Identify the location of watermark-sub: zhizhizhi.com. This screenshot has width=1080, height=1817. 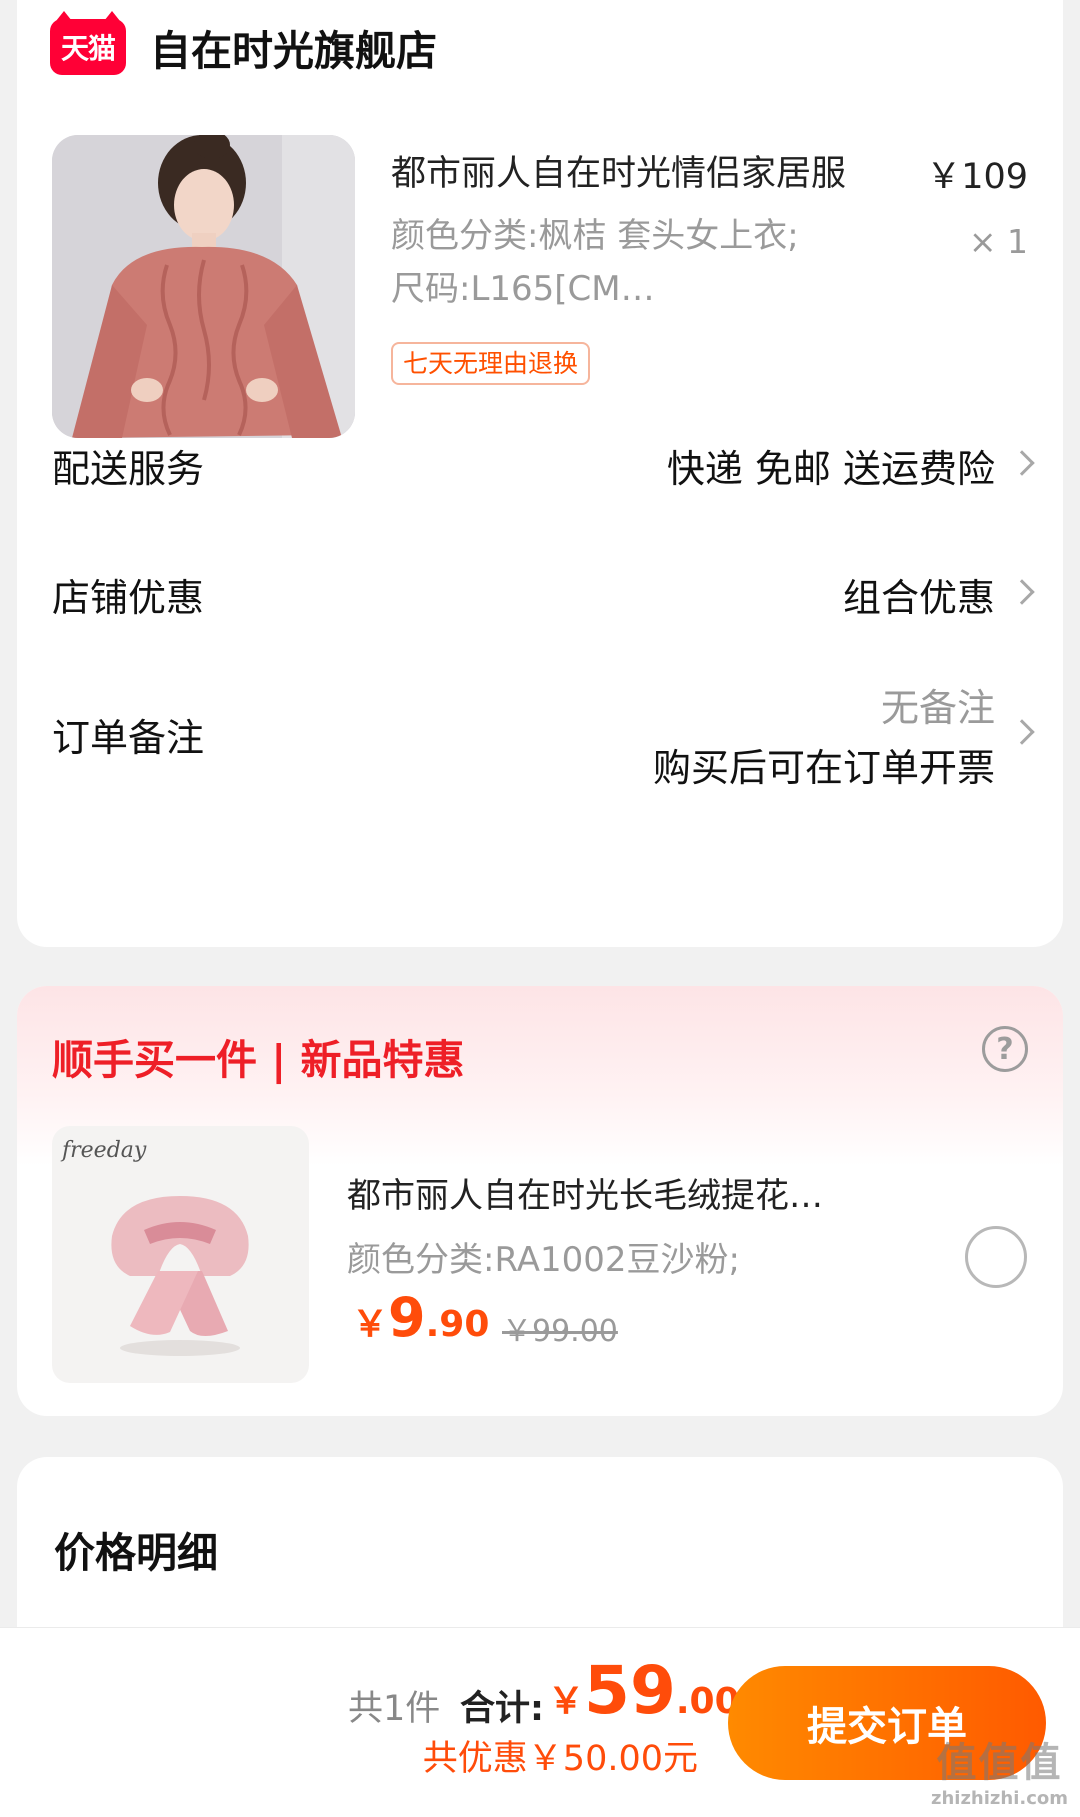
(999, 1798).